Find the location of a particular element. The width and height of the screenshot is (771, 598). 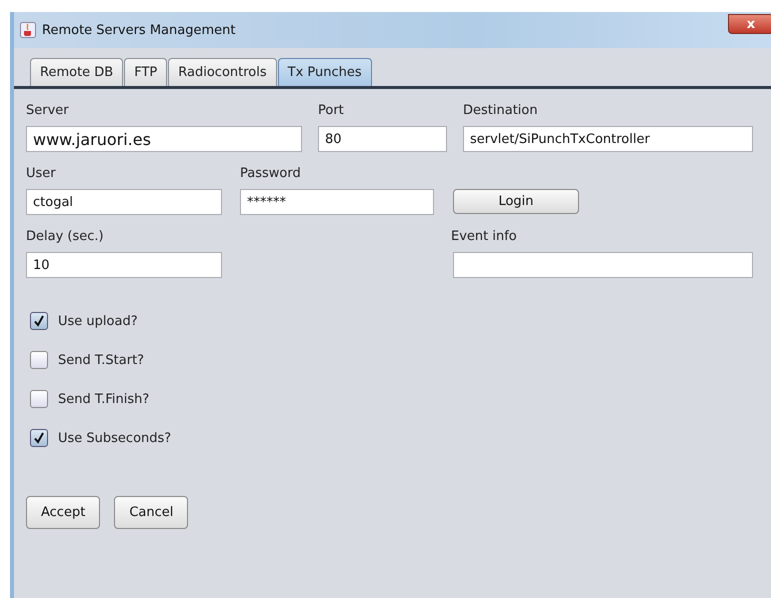

tab: Remote DB is located at coordinates (77, 72).